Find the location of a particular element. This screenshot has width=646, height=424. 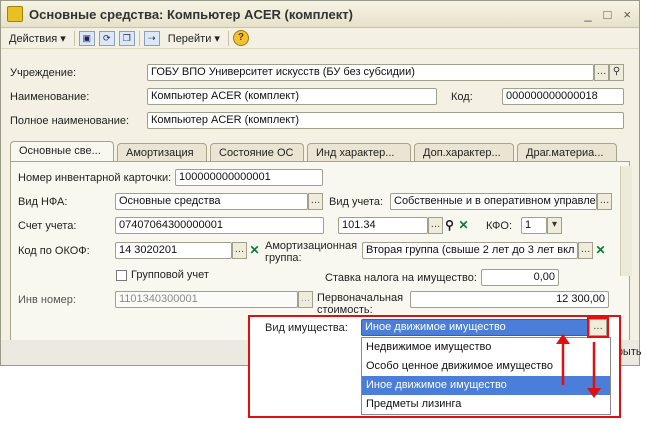

kfo-field: 1 is located at coordinates (534, 225).